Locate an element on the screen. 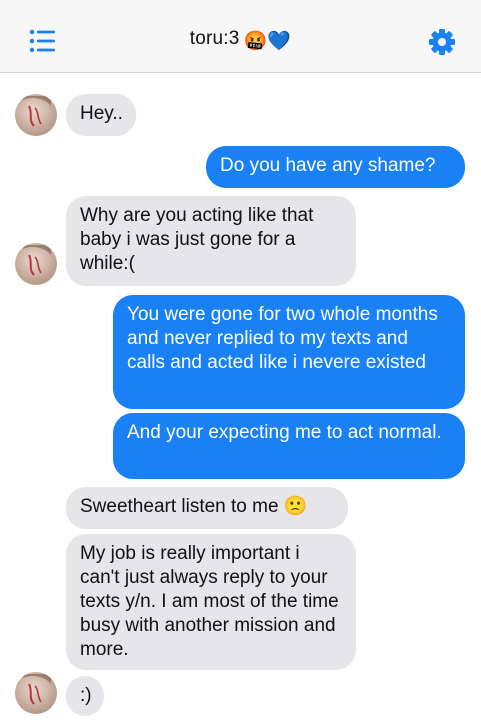 The height and width of the screenshot is (722, 481). contact-name: toru:3 is located at coordinates (214, 38).